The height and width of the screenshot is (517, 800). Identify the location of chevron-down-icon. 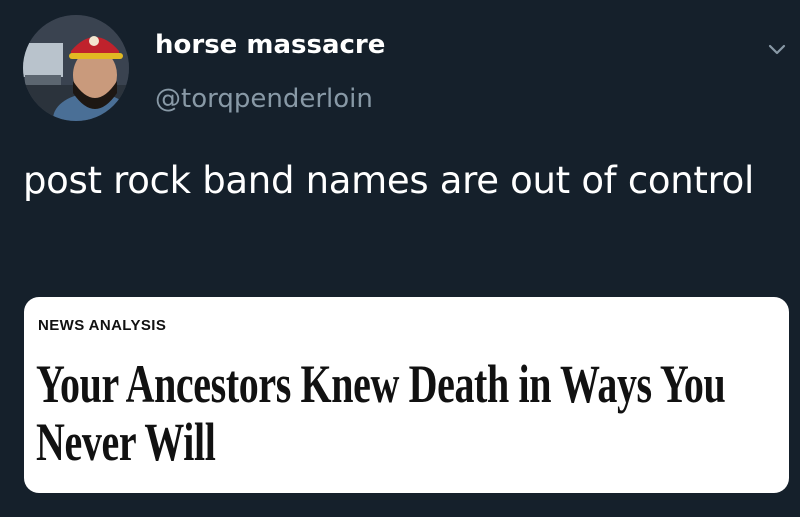
(777, 49).